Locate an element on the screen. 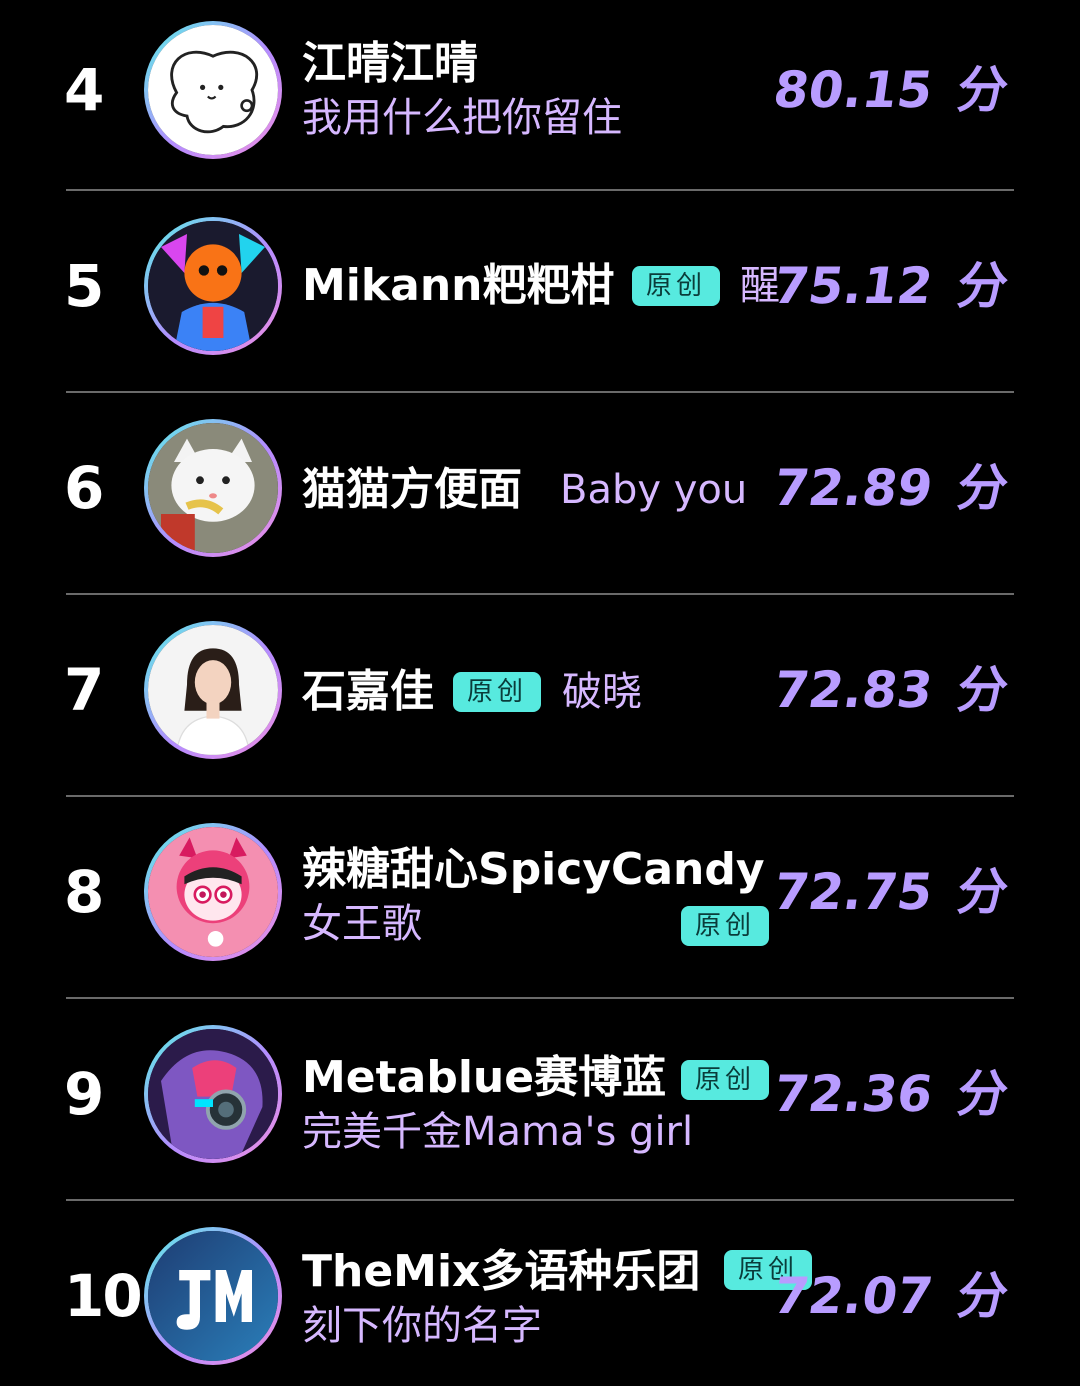 This screenshot has height=1386, width=1080. rank-number: 8 is located at coordinates (84, 892).